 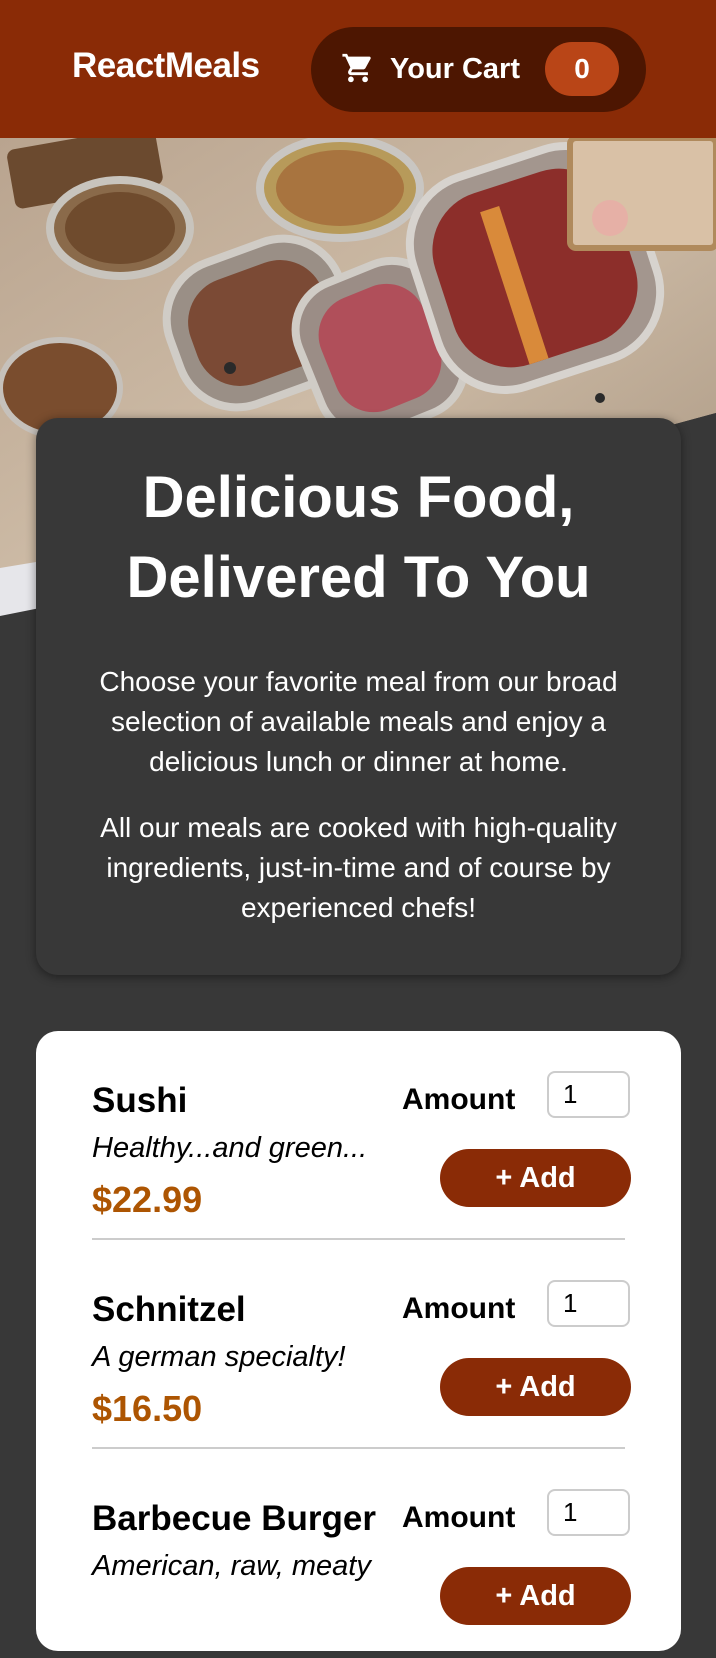 What do you see at coordinates (358, 577) in the screenshot?
I see `summary-title-line2: Delivered To You` at bounding box center [358, 577].